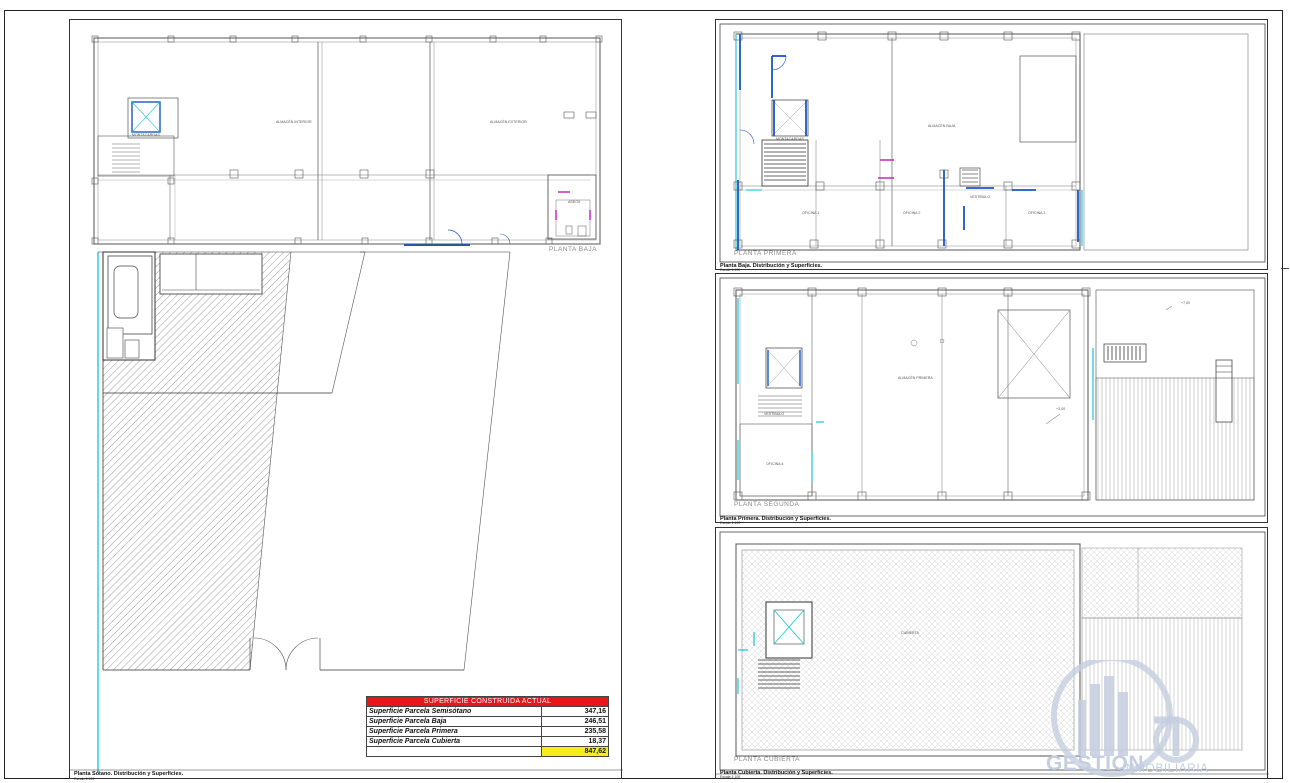 This screenshot has width=1290, height=783. What do you see at coordinates (454, 721) in the screenshot?
I see `row-label: Superficie Parcela Baja` at bounding box center [454, 721].